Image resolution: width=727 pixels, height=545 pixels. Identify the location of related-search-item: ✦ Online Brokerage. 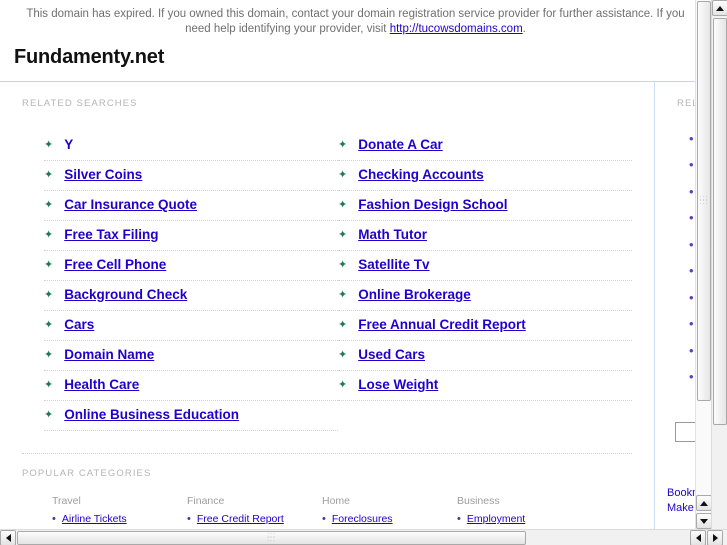
(485, 296).